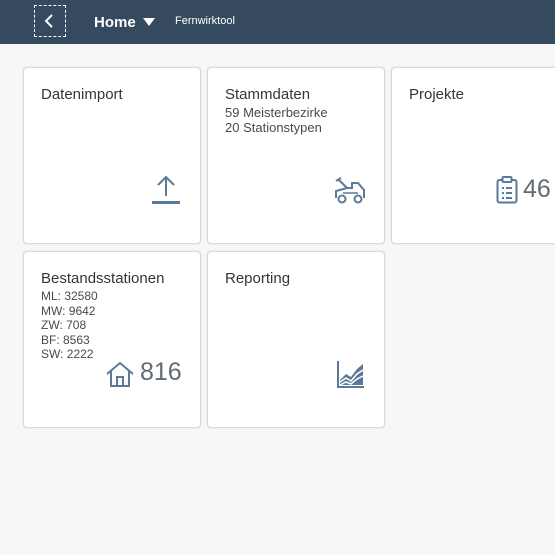 The height and width of the screenshot is (555, 555). What do you see at coordinates (64, 325) in the screenshot?
I see `subtitle-line: ZW: 708` at bounding box center [64, 325].